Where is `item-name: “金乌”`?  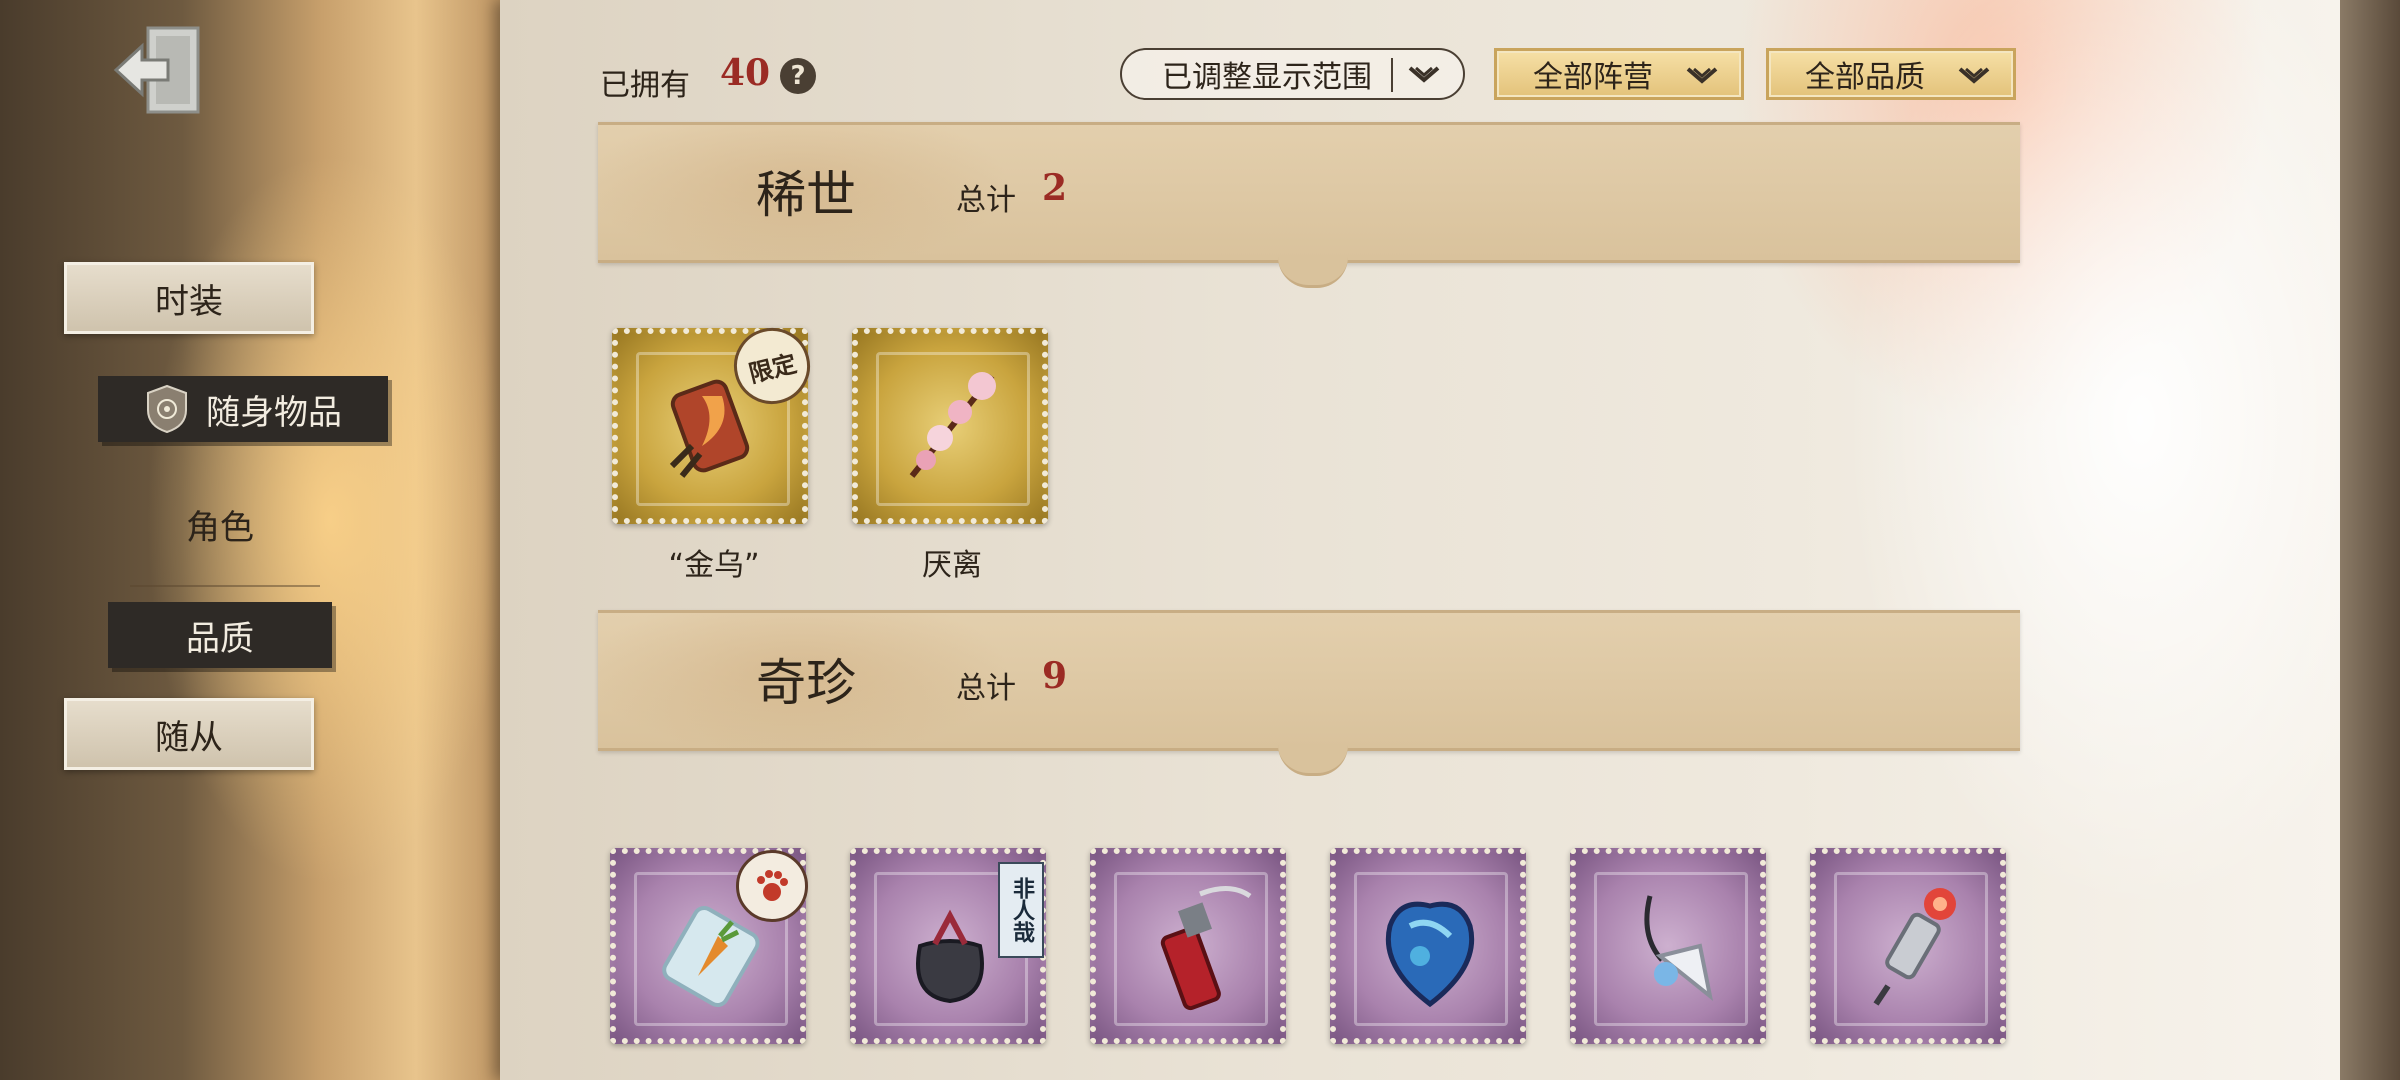 item-name: “金乌” is located at coordinates (714, 565).